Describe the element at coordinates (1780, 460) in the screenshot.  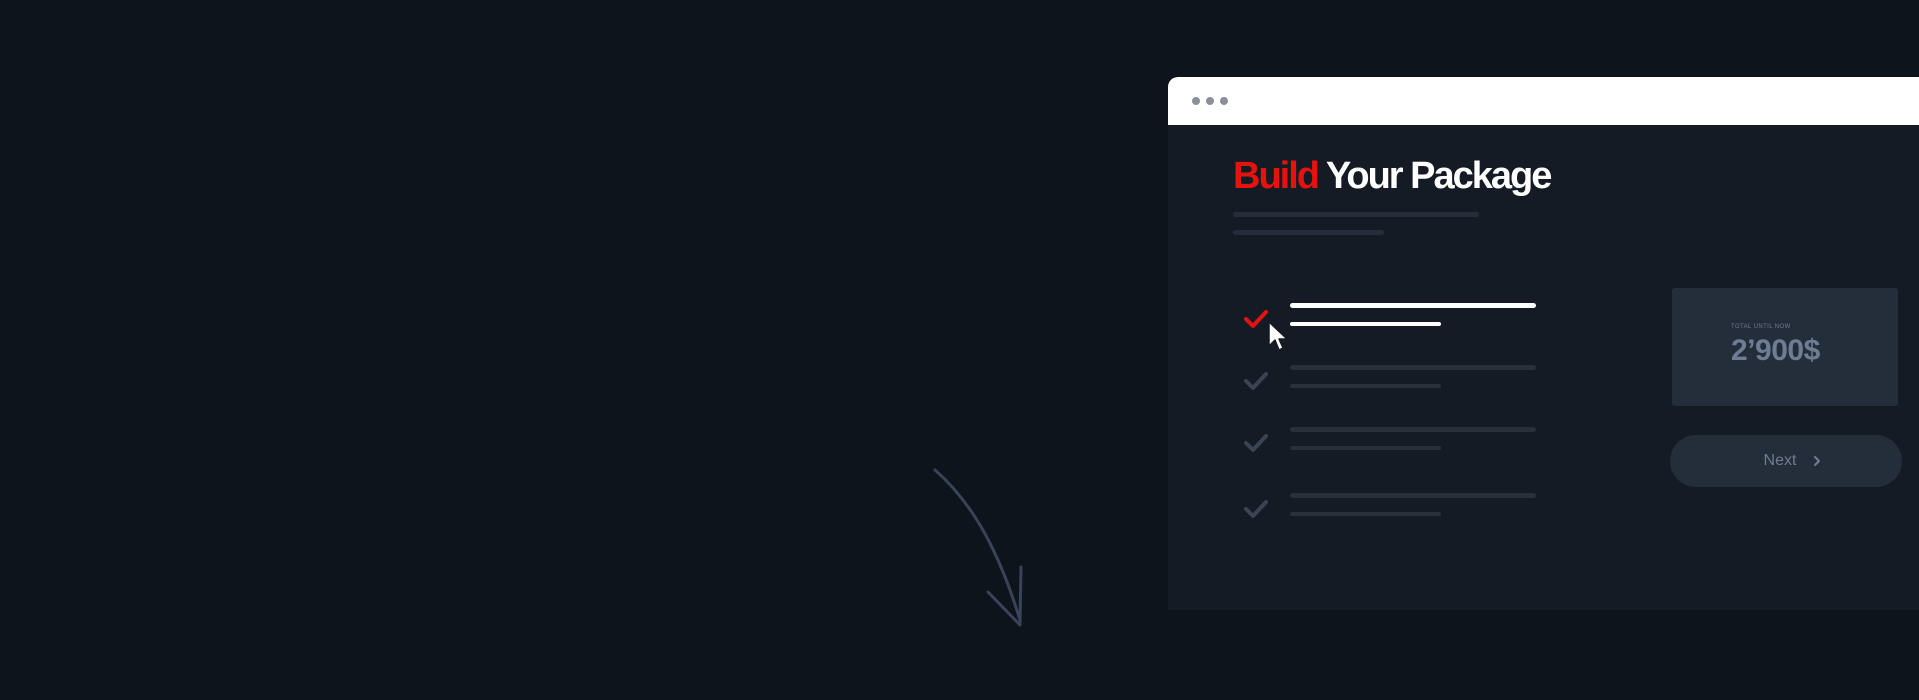
I see `next-label: Next` at that location.